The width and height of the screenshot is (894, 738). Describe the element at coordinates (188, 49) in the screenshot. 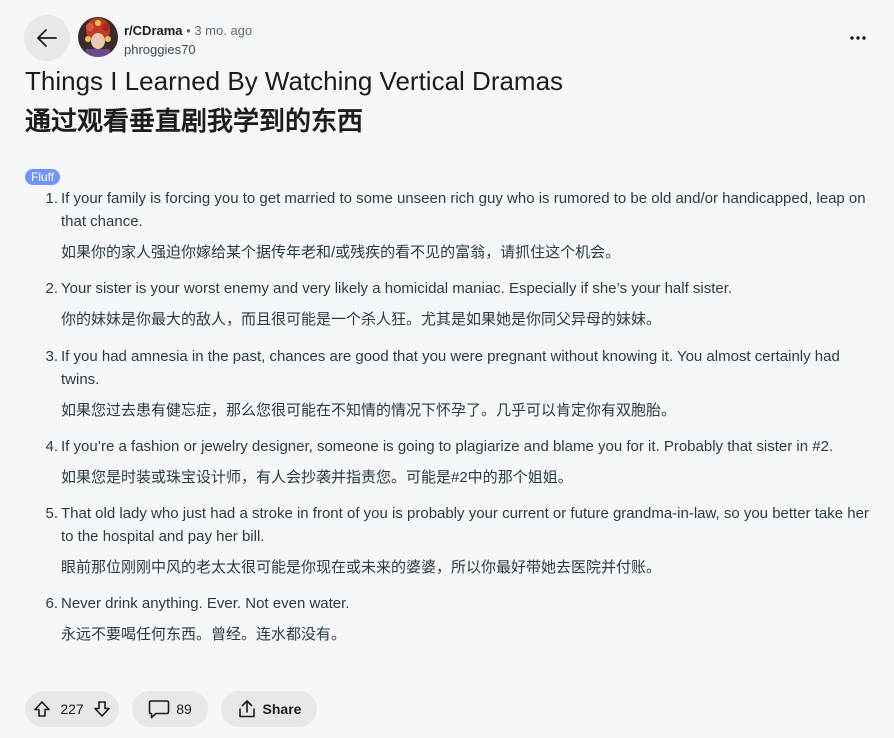

I see `post-author: phroggies70` at that location.